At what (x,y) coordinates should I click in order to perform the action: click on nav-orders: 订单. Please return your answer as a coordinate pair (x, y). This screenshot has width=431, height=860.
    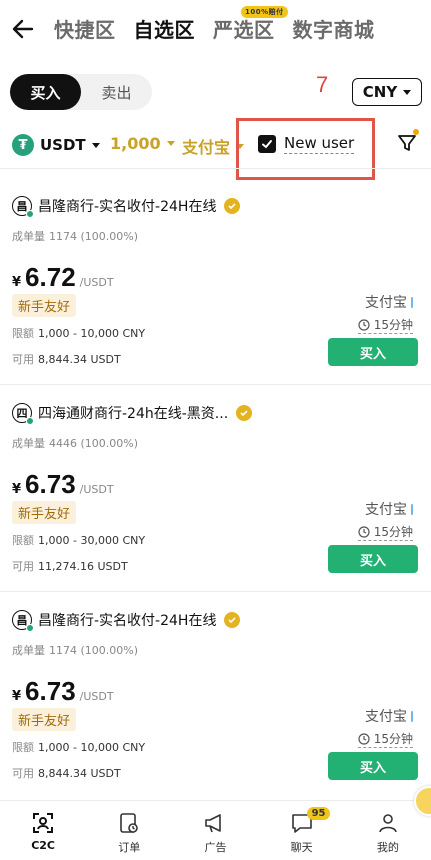
    Looking at the image, I should click on (129, 830).